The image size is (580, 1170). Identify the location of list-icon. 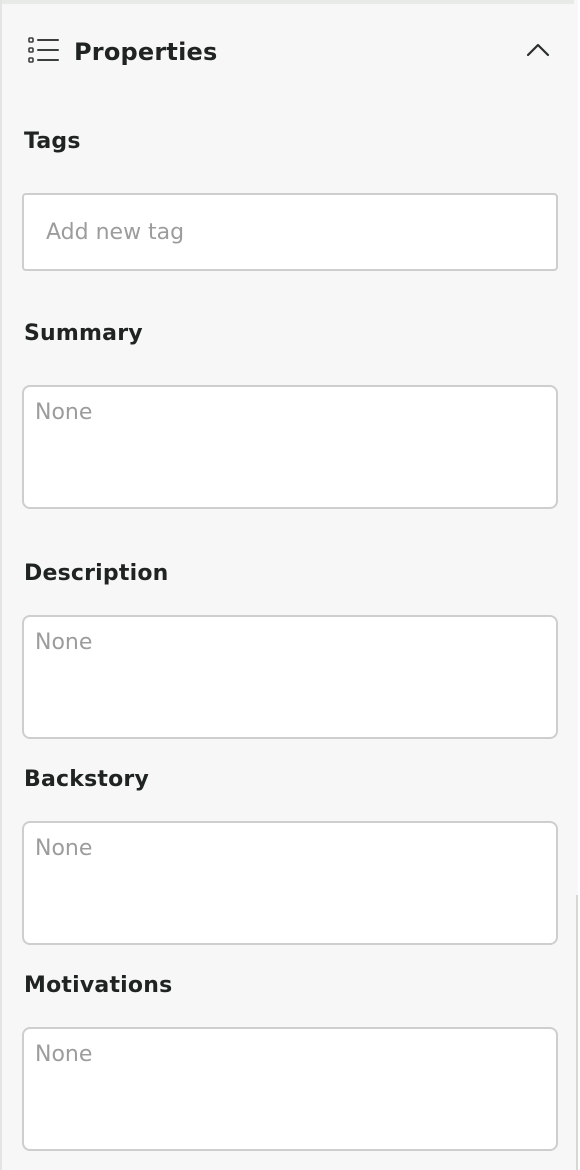
(44, 50).